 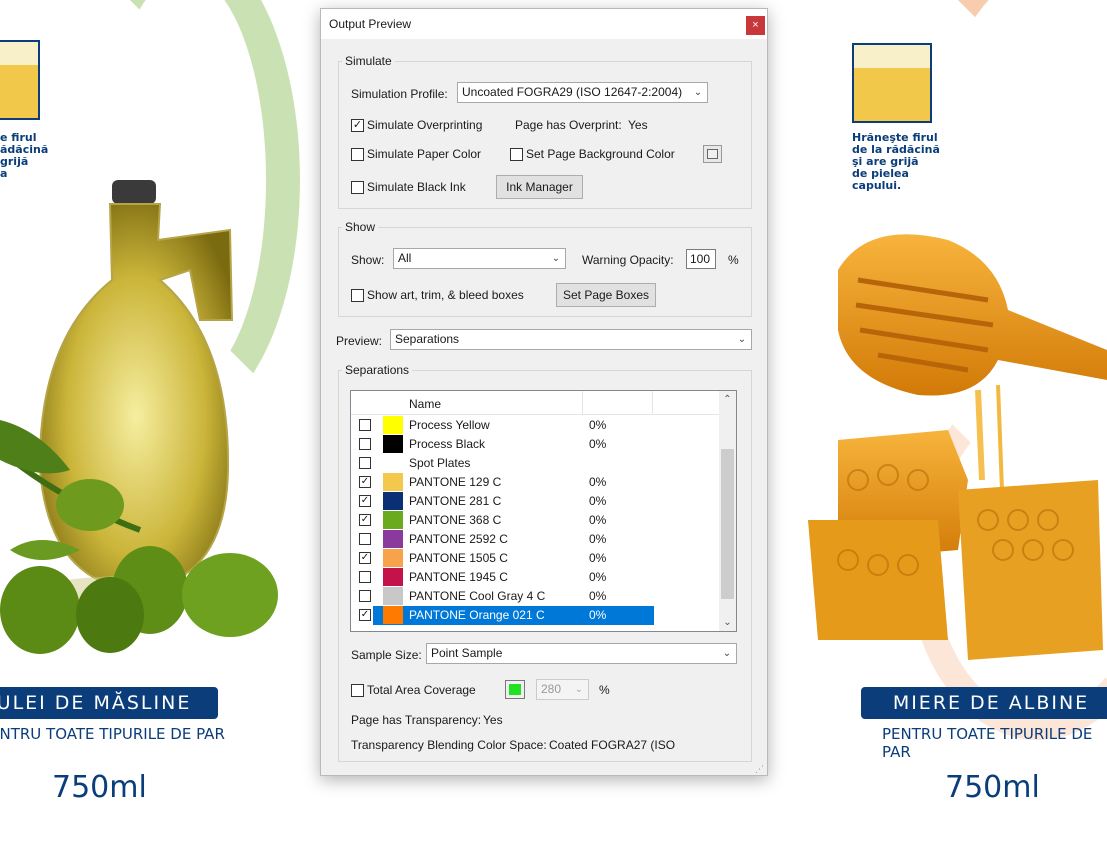 I want to click on page-background-label: Set Page Background Color, so click(x=600, y=154).